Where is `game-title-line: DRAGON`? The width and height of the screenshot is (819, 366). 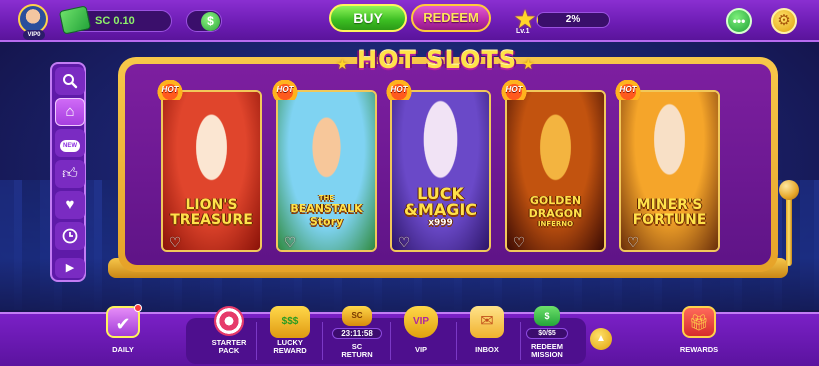 game-title-line: DRAGON is located at coordinates (555, 213).